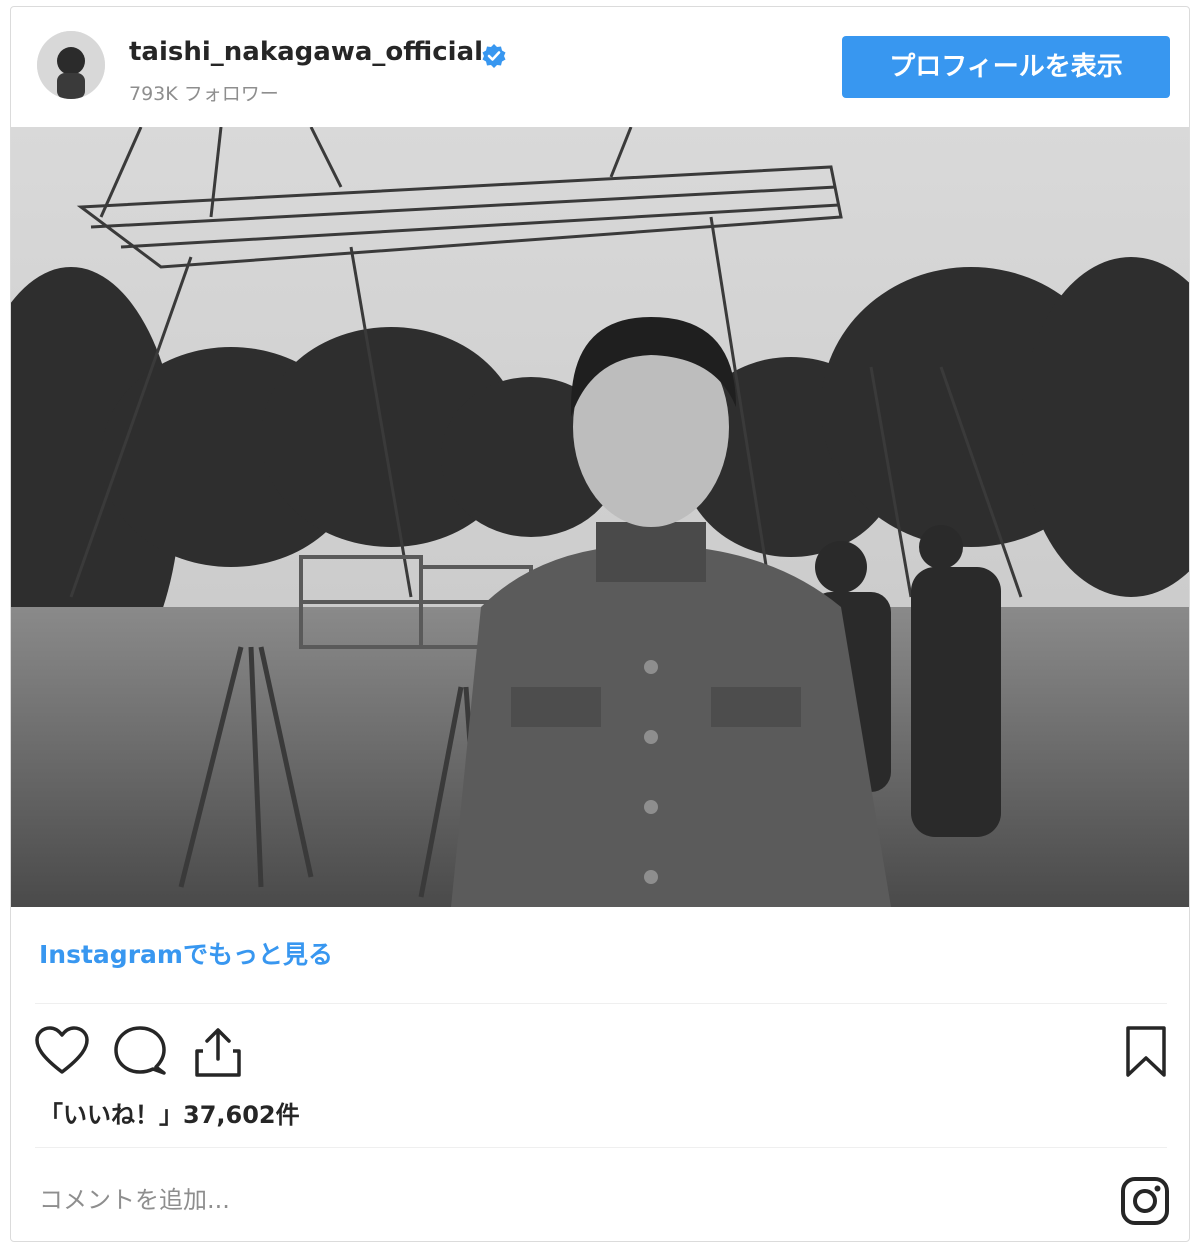  I want to click on share-icon, so click(218, 1052).